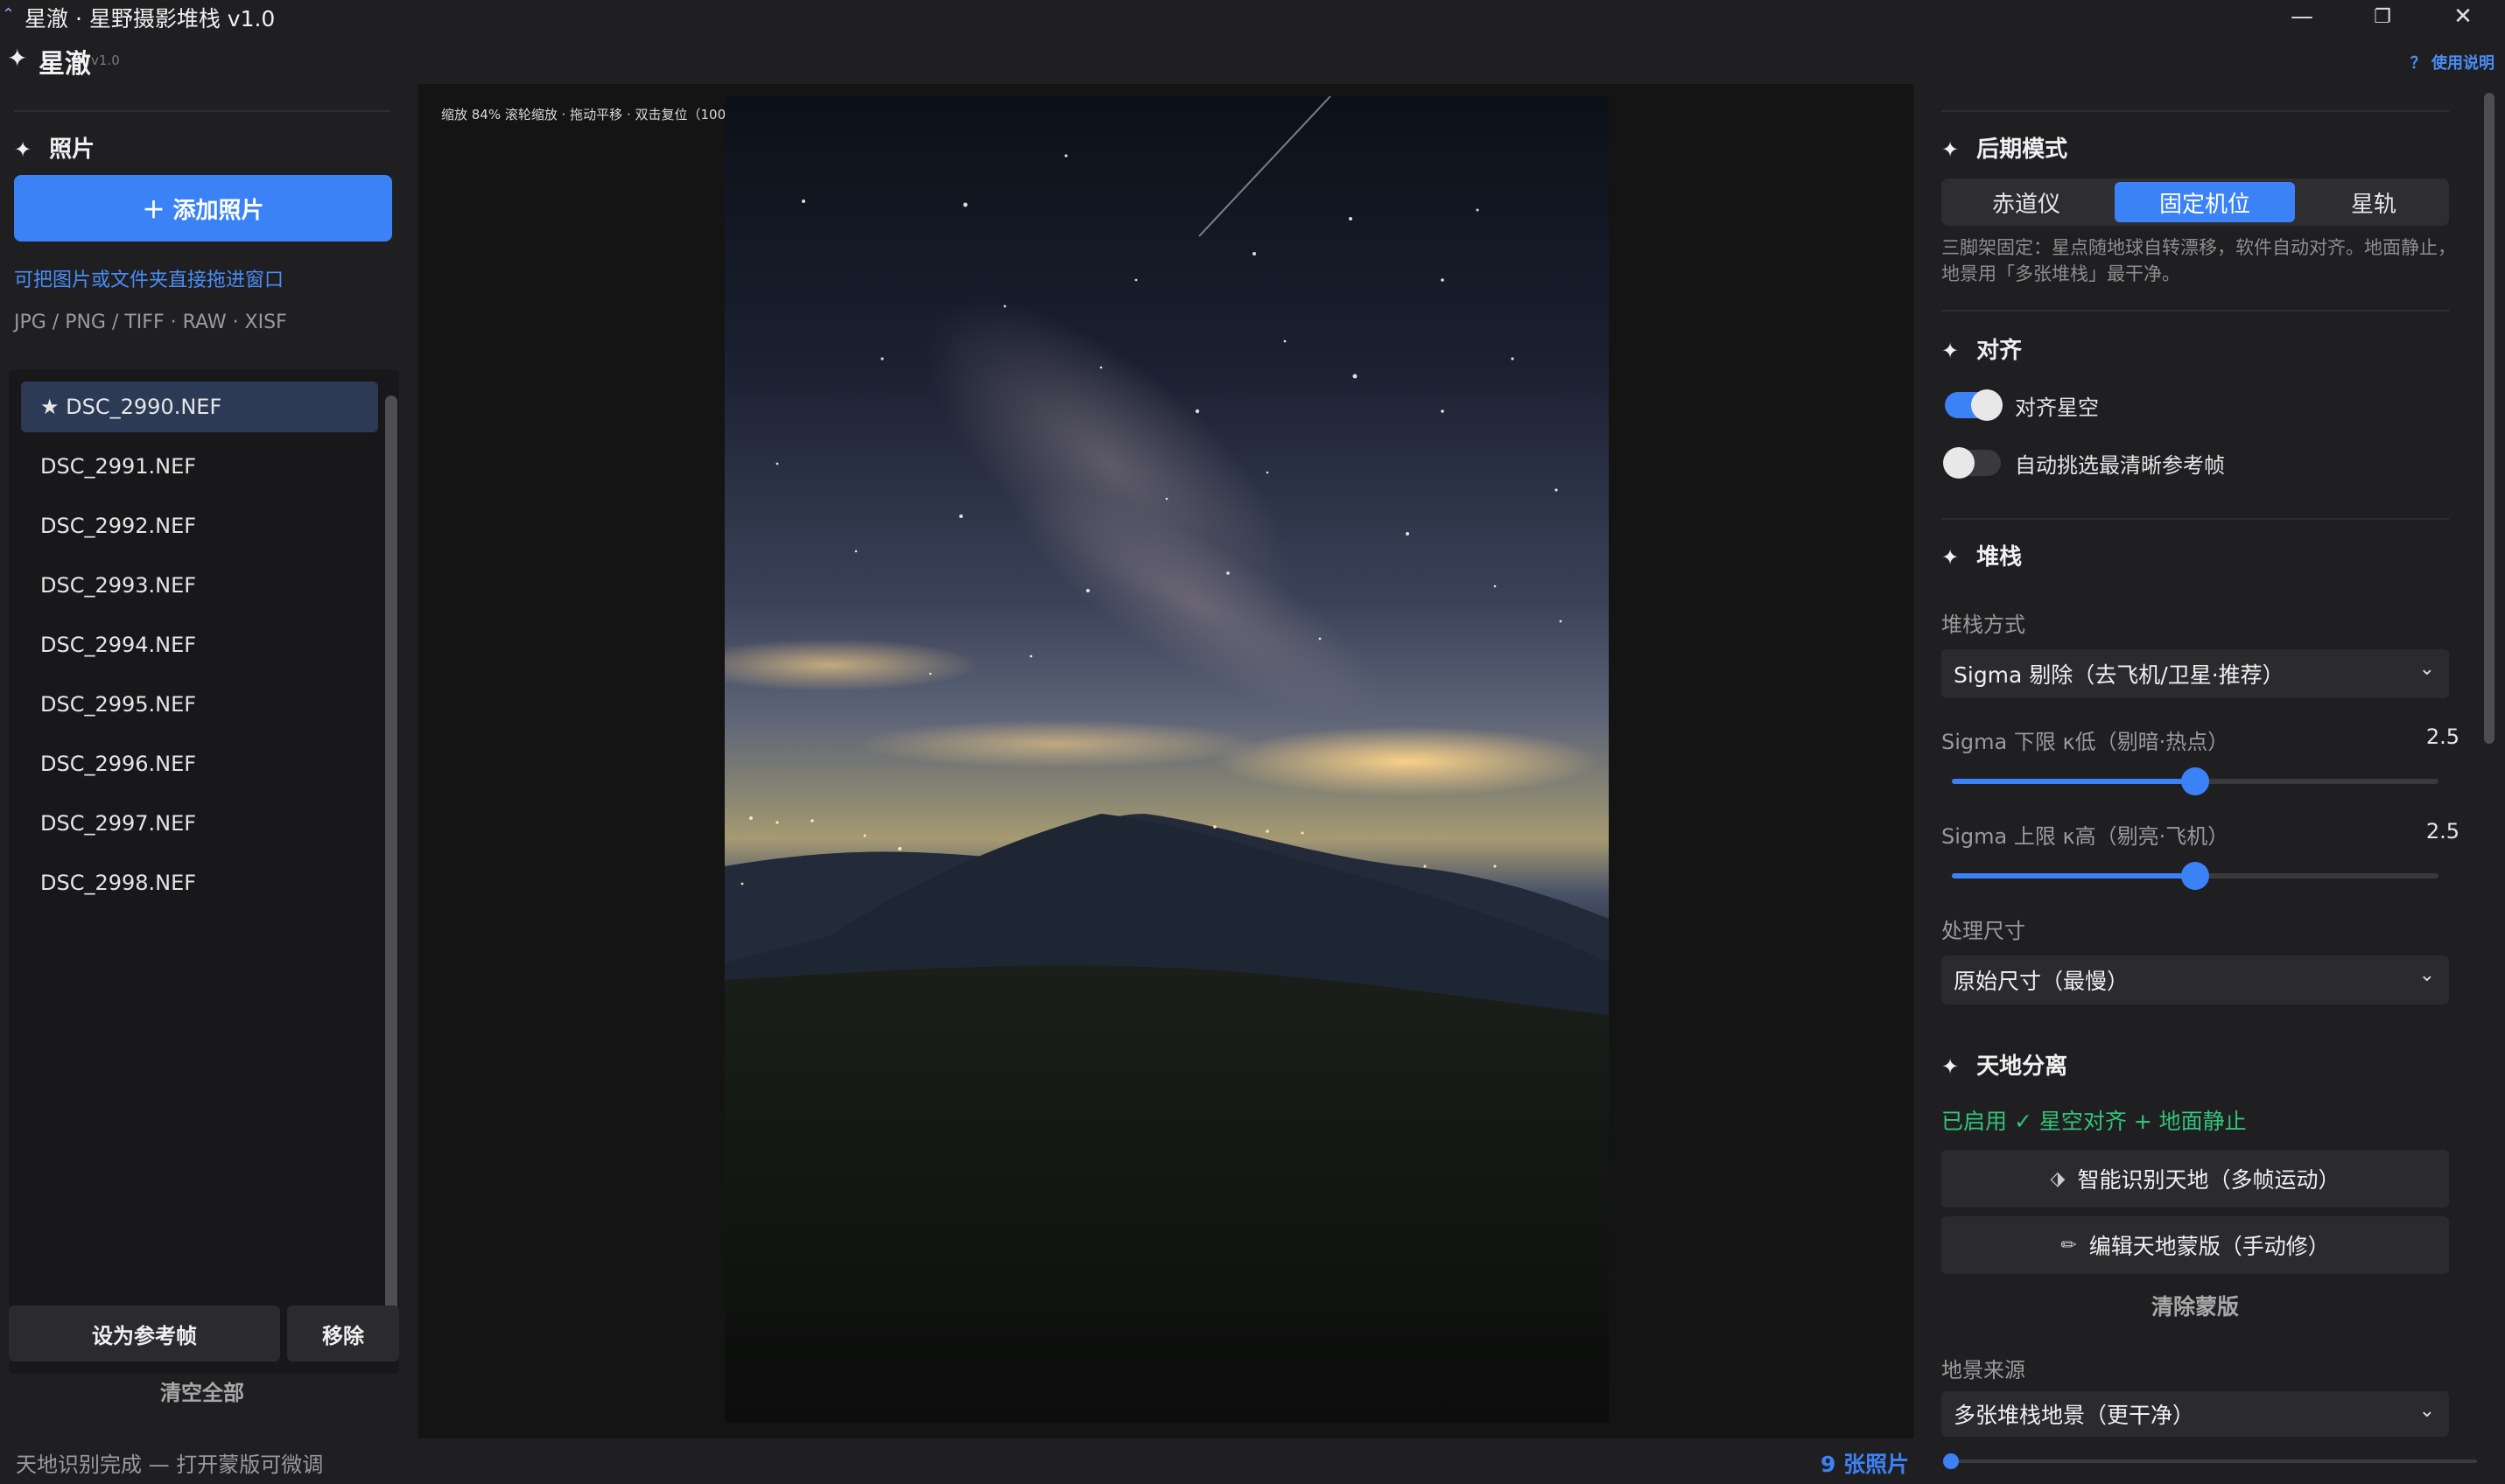 Image resolution: width=2505 pixels, height=1484 pixels. What do you see at coordinates (1999, 351) in the screenshot?
I see `align-title-text: 对齐` at bounding box center [1999, 351].